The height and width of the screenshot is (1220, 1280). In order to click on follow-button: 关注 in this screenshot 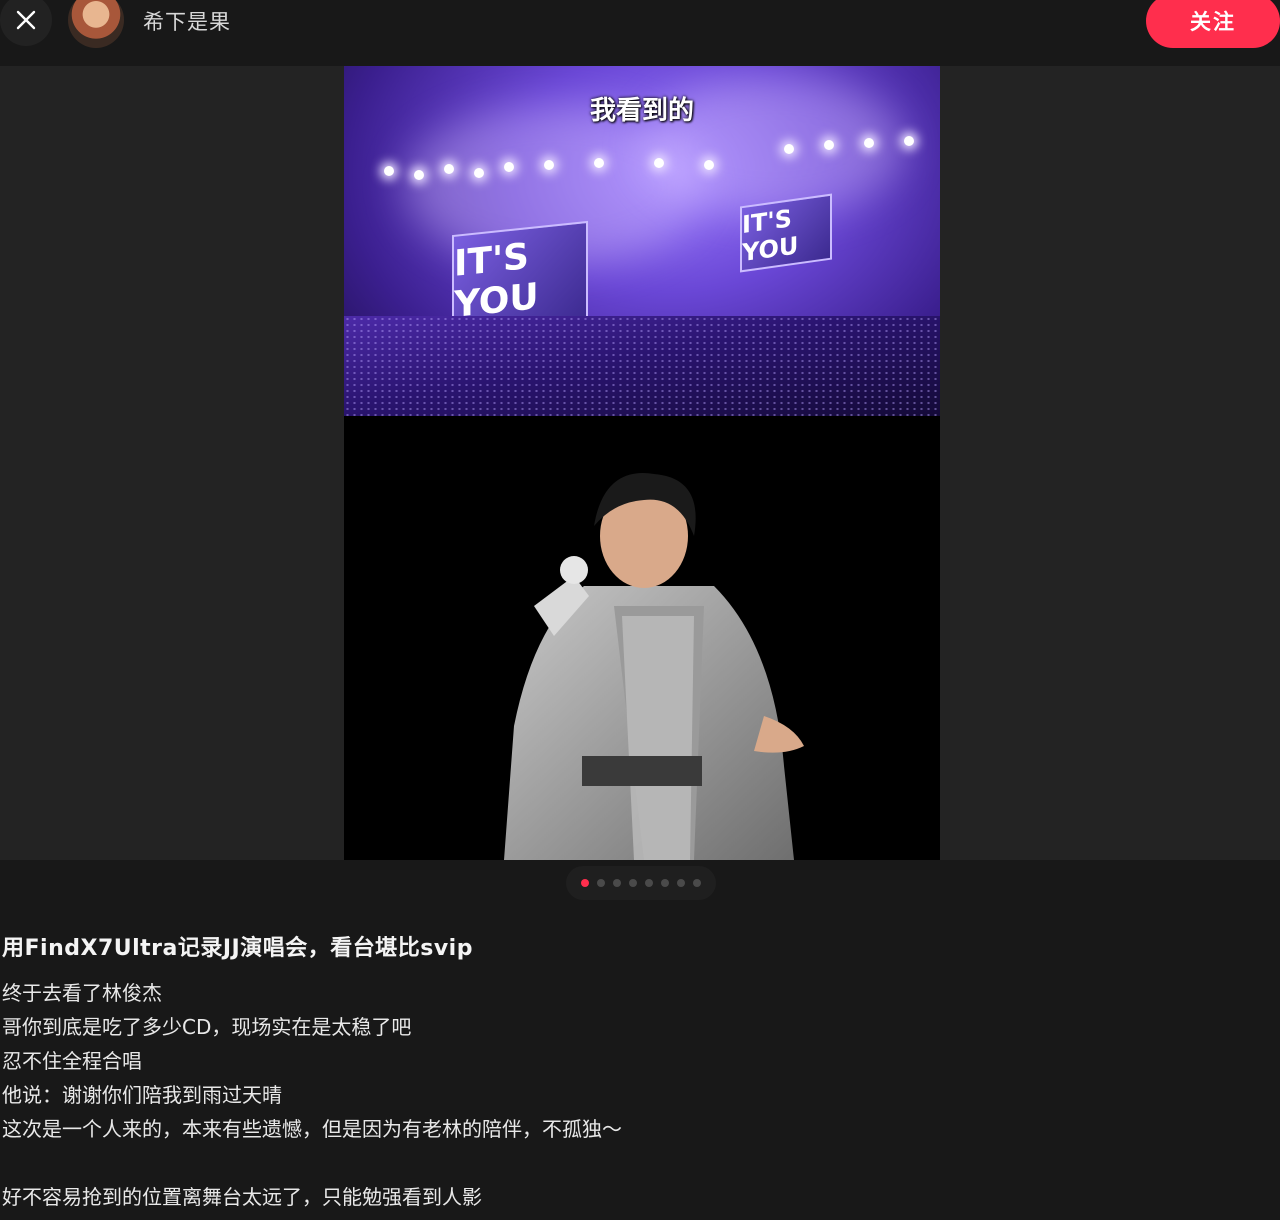, I will do `click(1213, 24)`.